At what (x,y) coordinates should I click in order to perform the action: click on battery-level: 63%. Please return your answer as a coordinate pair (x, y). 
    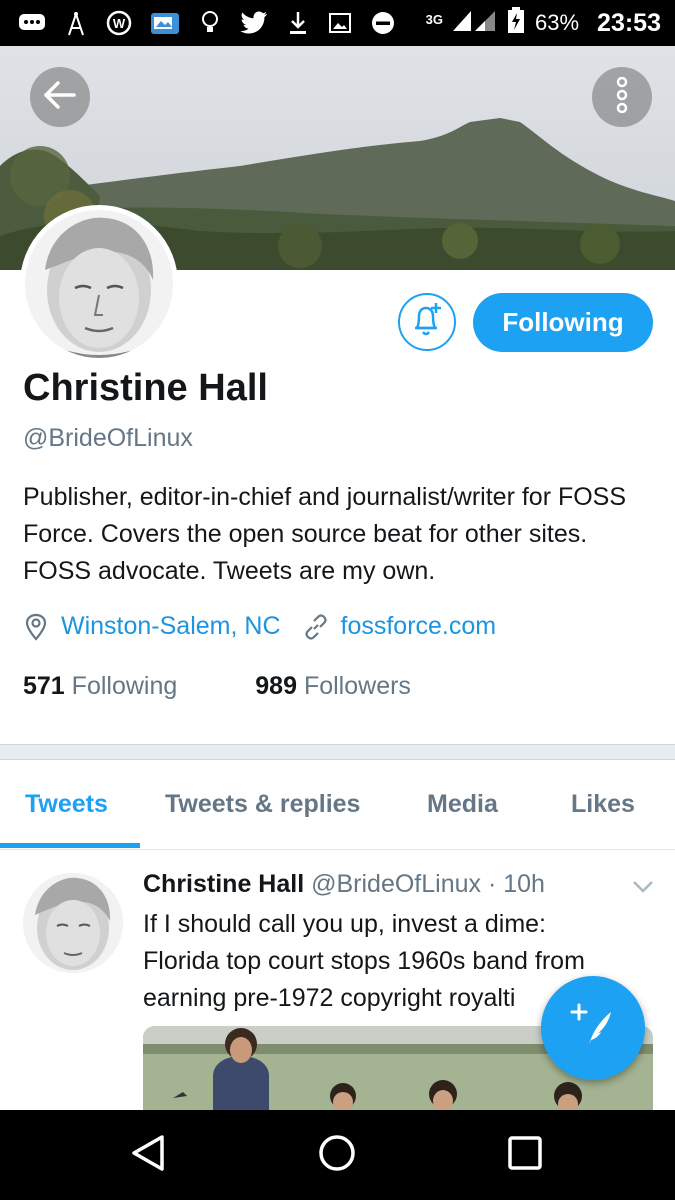
    Looking at the image, I should click on (557, 22).